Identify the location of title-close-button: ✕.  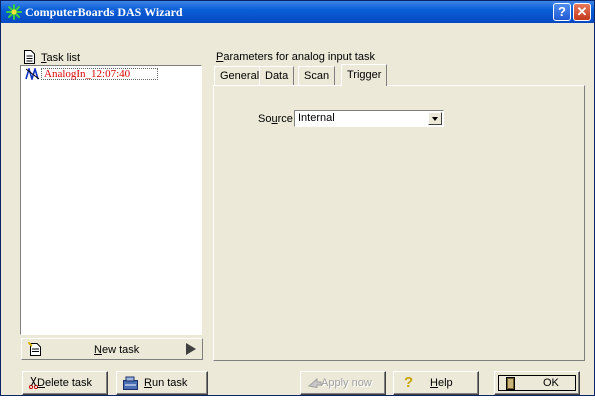
(582, 12).